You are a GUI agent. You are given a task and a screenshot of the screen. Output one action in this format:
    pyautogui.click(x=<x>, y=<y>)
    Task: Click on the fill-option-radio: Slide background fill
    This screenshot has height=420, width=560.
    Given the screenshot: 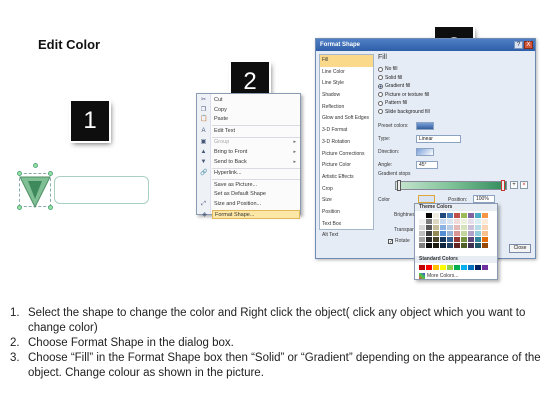 What is the action you would take?
    pyautogui.click(x=404, y=112)
    